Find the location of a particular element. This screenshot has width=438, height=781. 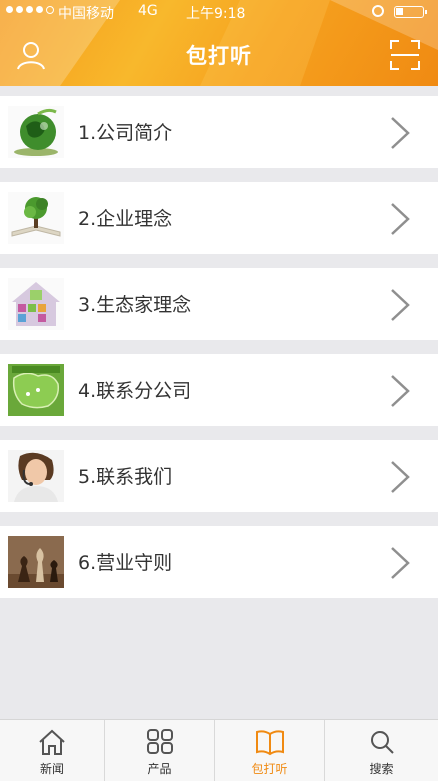

menu-item-eco-home-philosophy: 3.生态家理念 is located at coordinates (219, 304).